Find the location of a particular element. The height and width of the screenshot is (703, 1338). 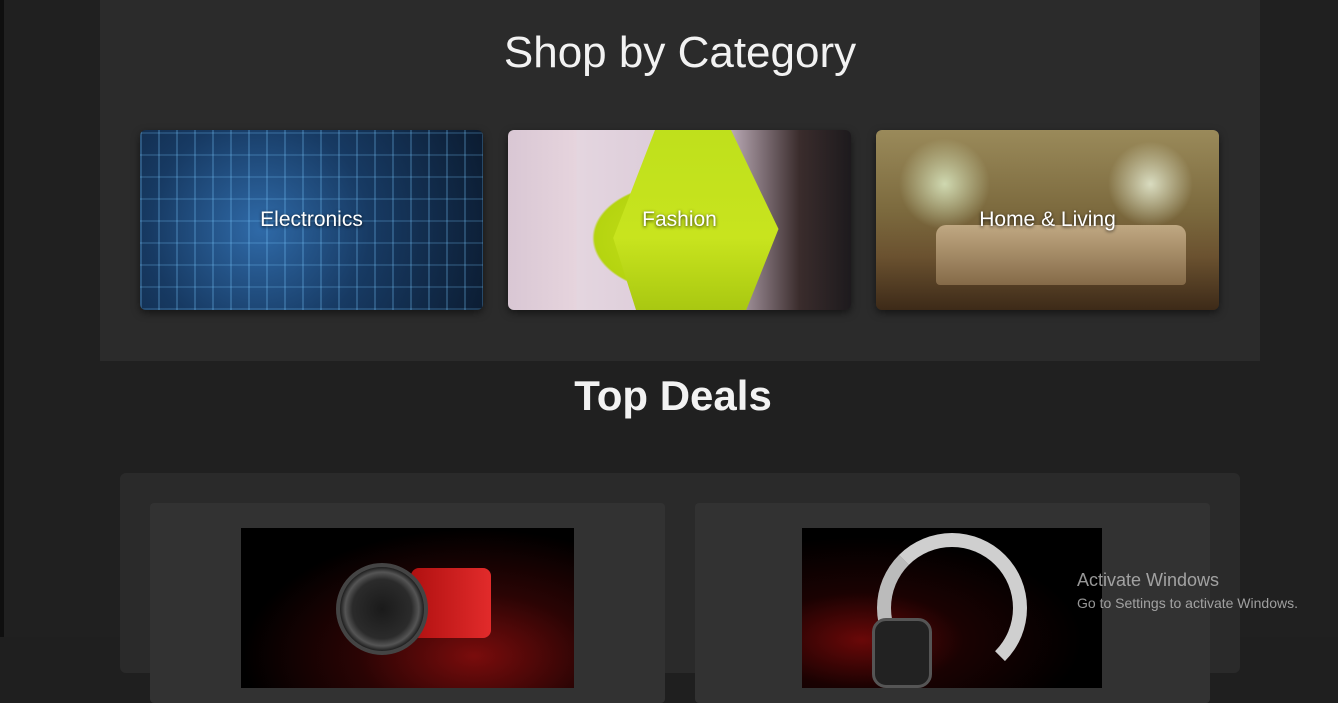

smartwatch-image is located at coordinates (407, 608).